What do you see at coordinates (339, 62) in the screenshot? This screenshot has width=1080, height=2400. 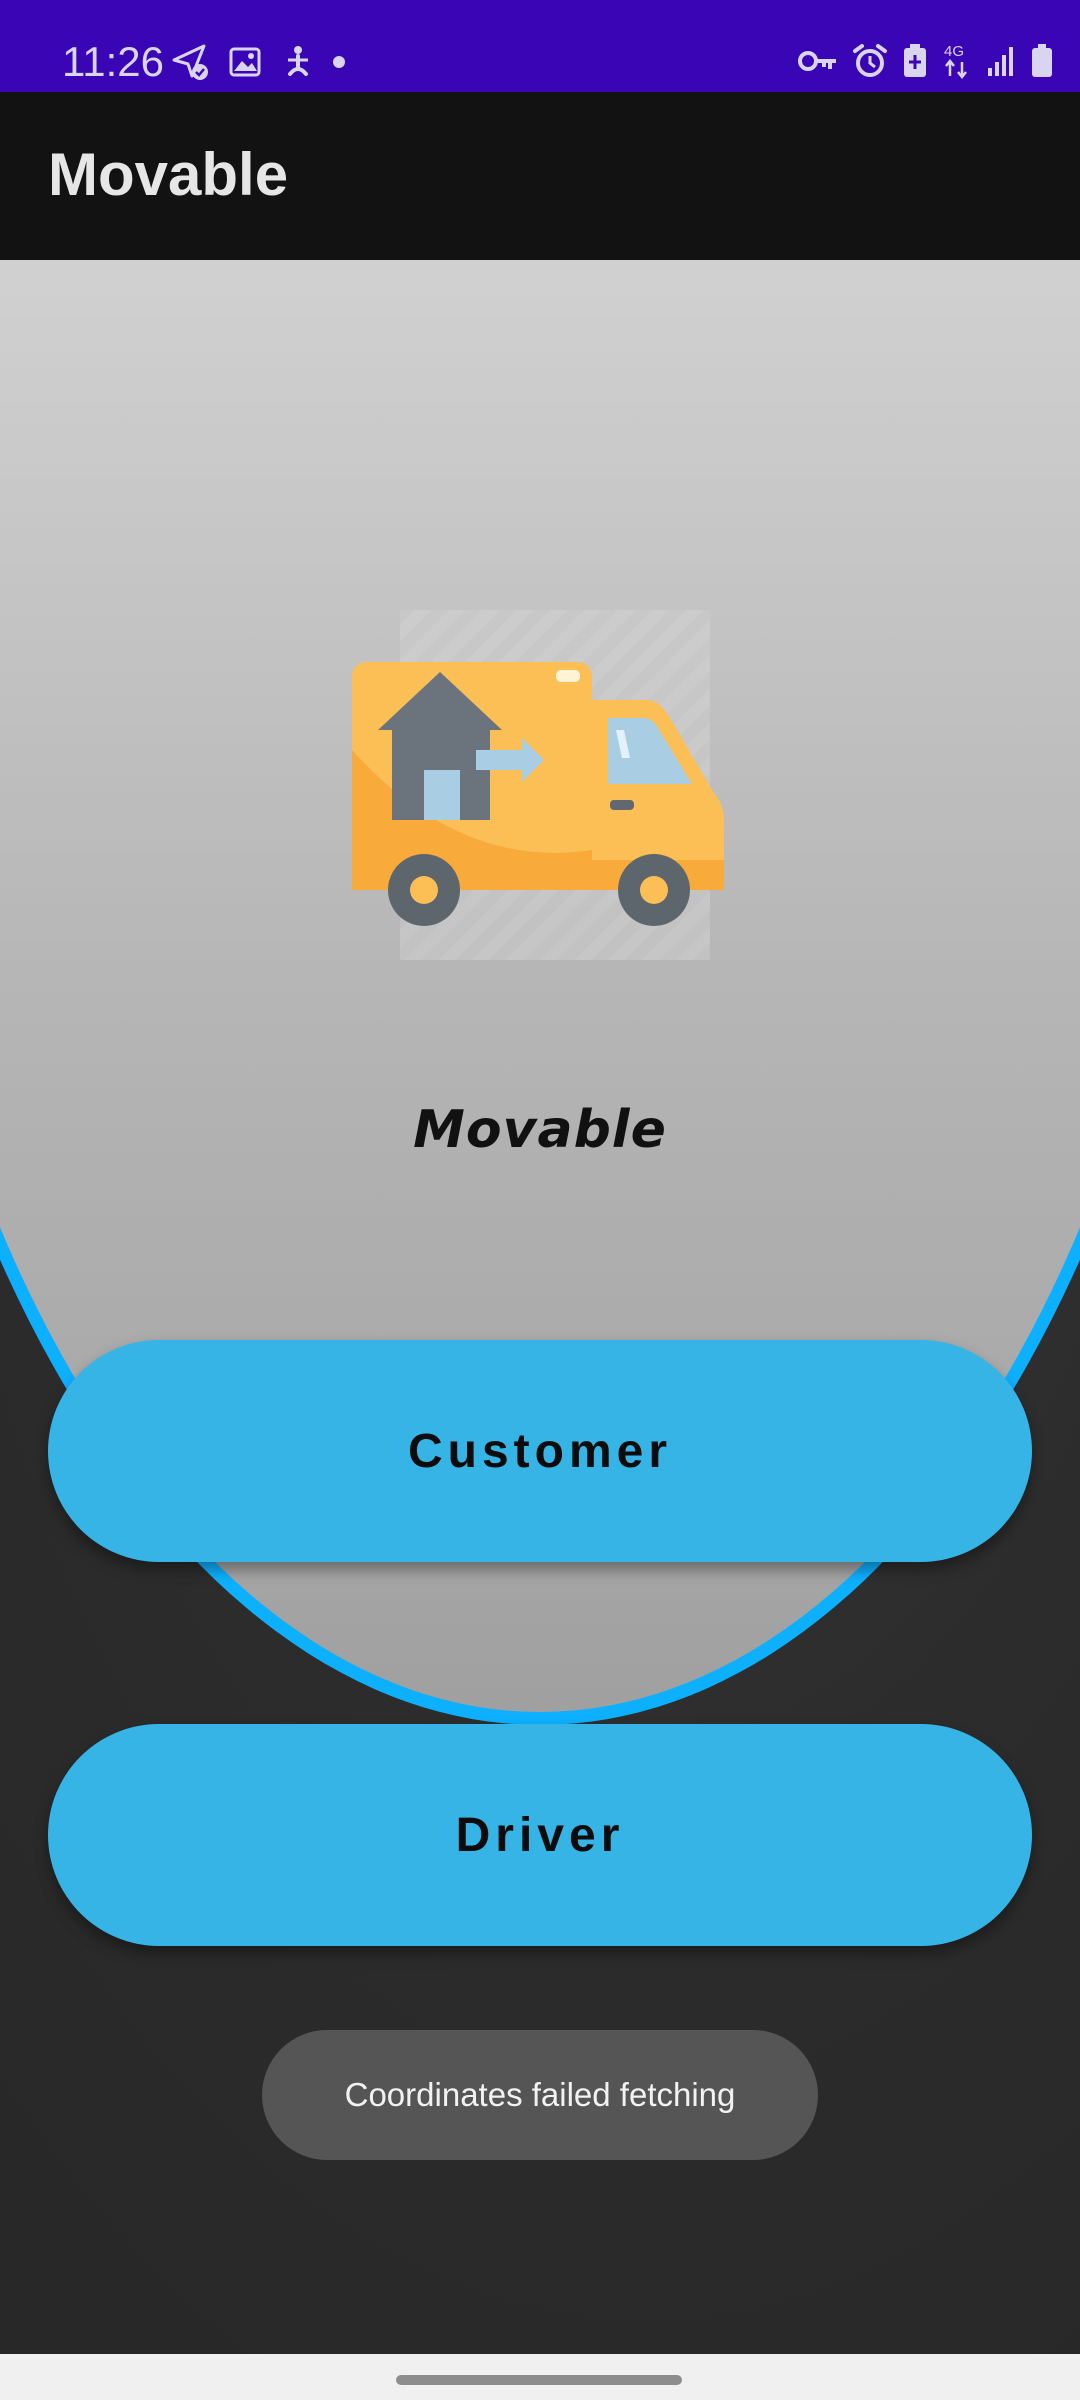 I see `dot-icon` at bounding box center [339, 62].